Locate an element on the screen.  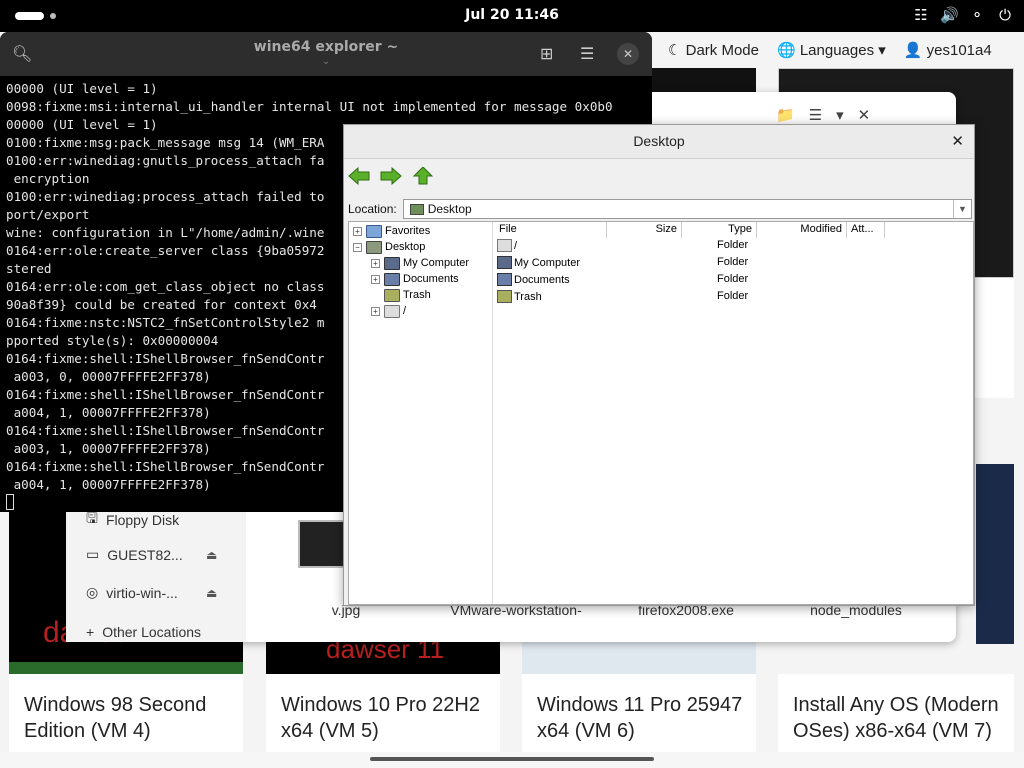
tree-node-favorites: + Favorites is located at coordinates (391, 231).